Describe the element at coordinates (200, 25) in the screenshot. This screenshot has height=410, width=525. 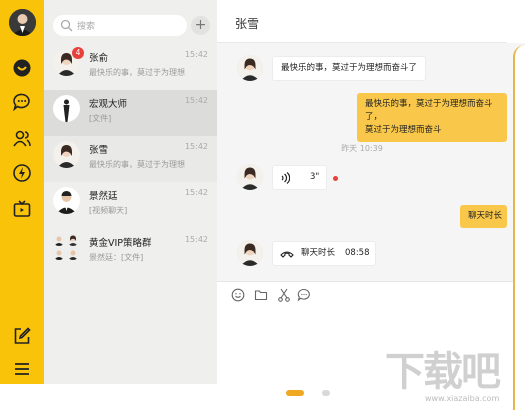
I see `add-button: +` at that location.